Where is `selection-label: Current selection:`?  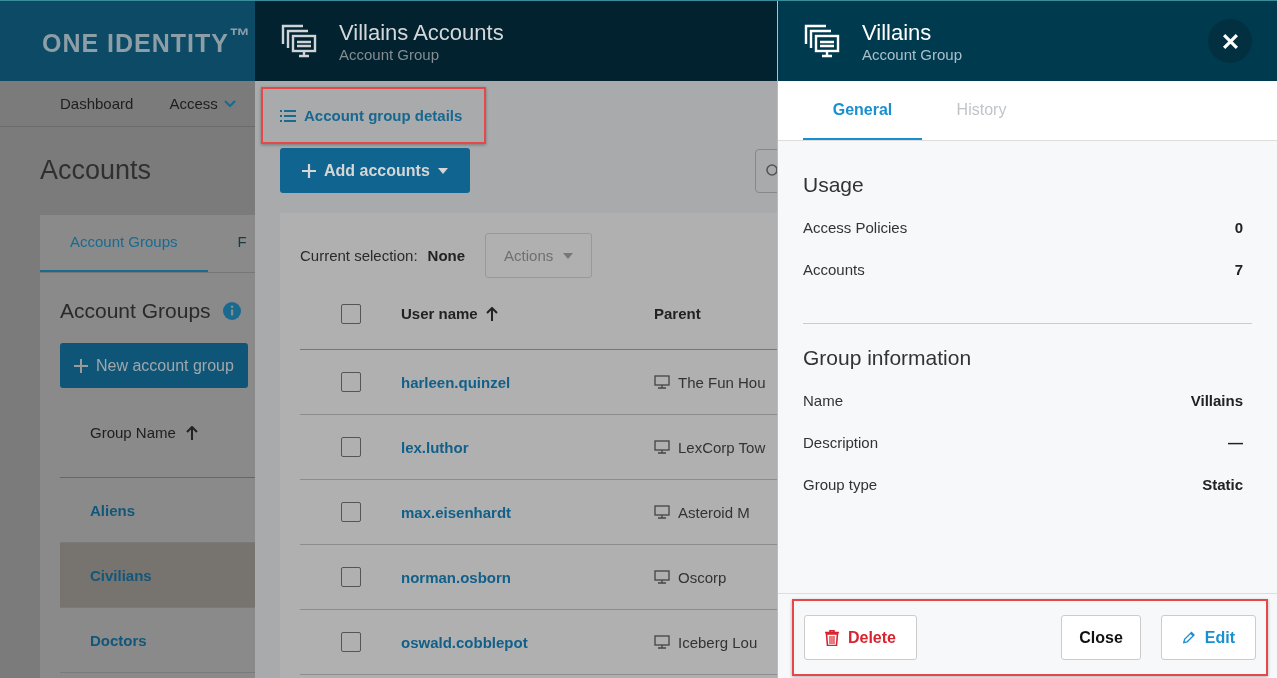
selection-label: Current selection: is located at coordinates (359, 255).